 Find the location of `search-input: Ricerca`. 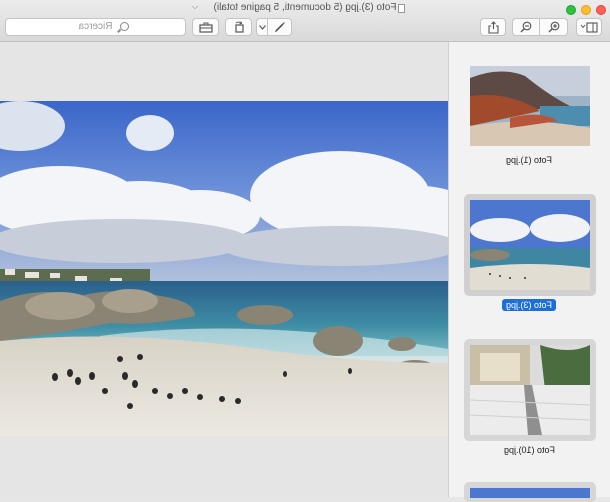

search-input: Ricerca is located at coordinates (95, 27).